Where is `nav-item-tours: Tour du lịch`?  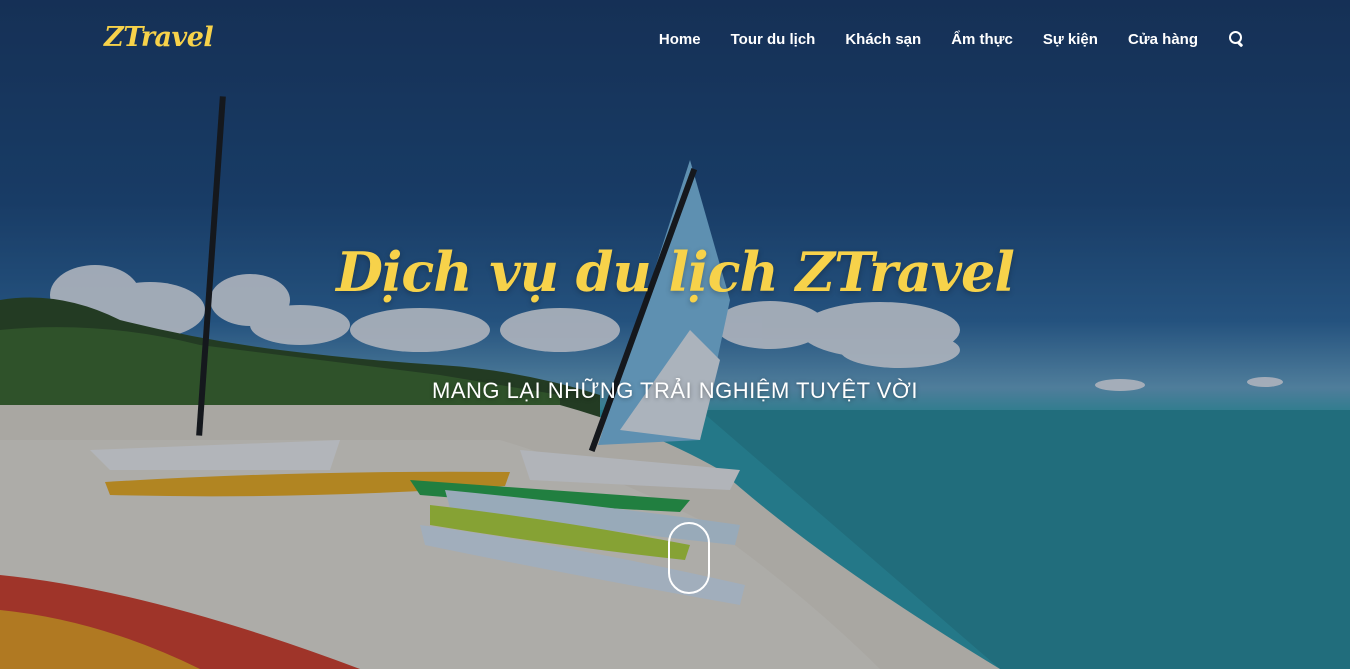
nav-item-tours: Tour du lịch is located at coordinates (773, 39).